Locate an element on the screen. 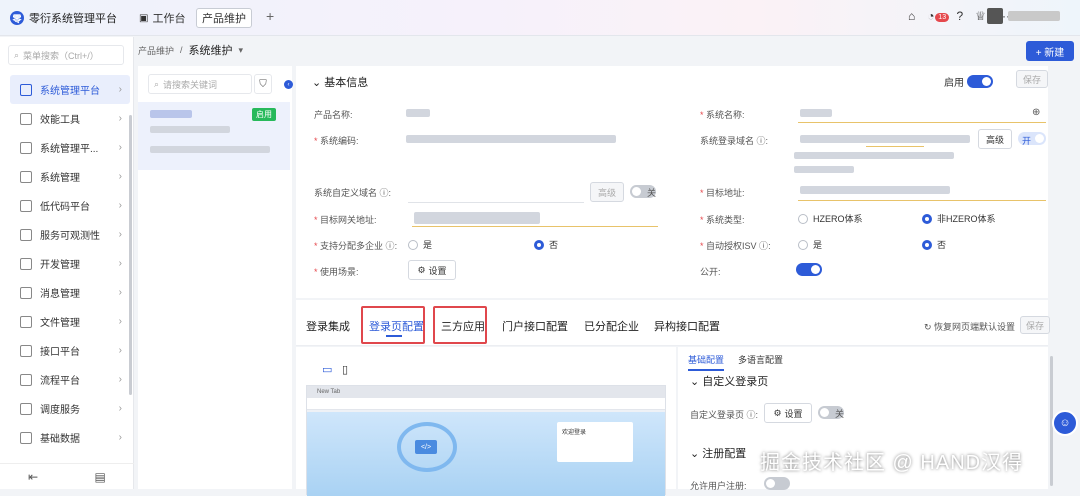  home-icon: ⌂ is located at coordinates (911, 16).